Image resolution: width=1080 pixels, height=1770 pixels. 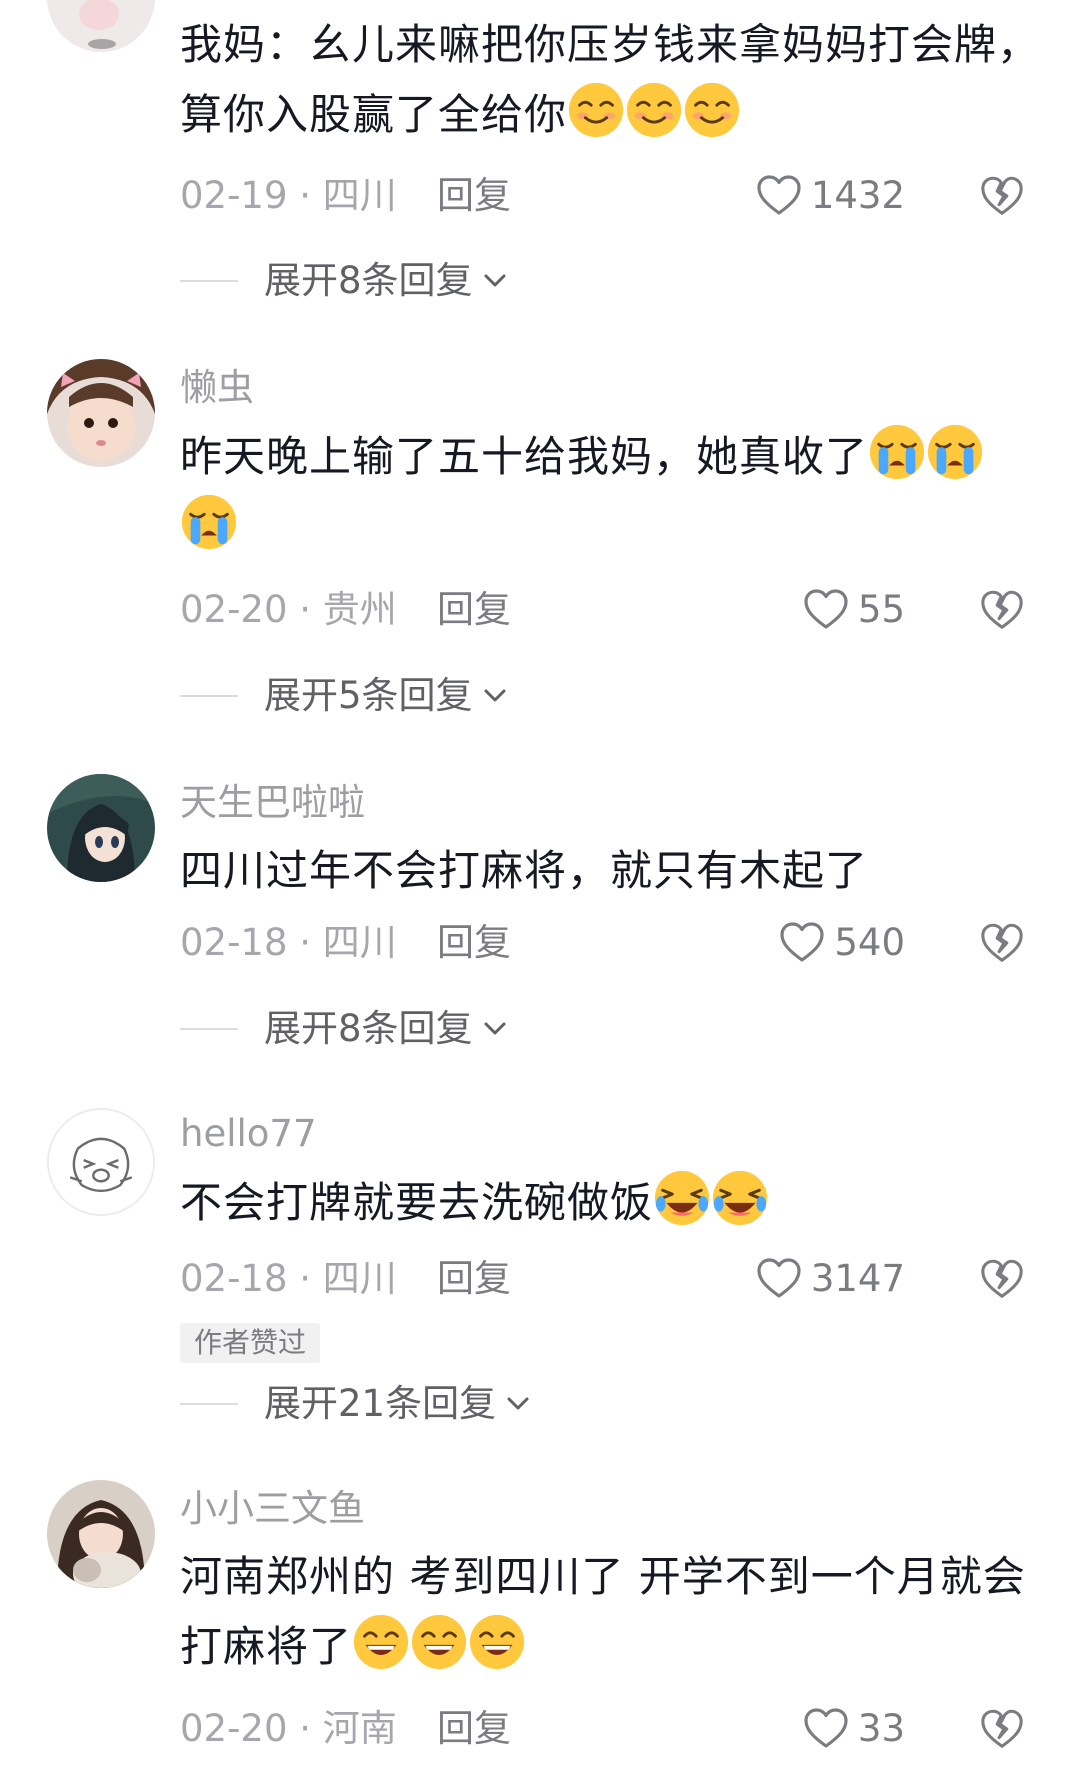 What do you see at coordinates (853, 1729) in the screenshot?
I see `like-button: 33` at bounding box center [853, 1729].